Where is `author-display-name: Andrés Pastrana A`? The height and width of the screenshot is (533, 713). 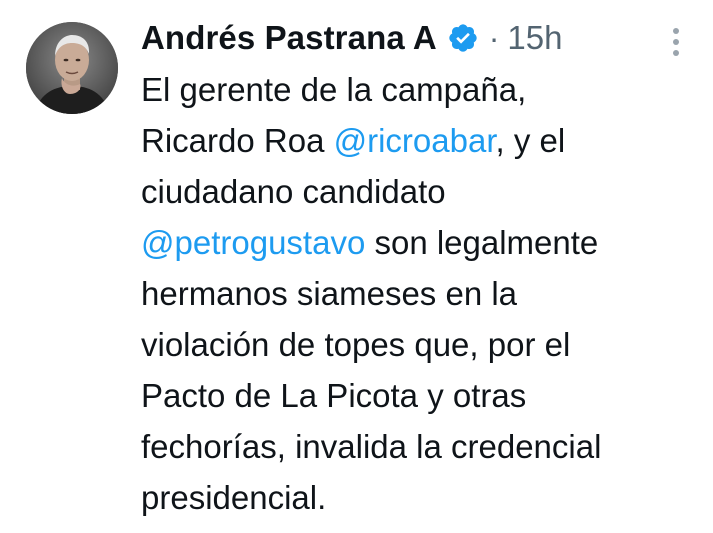
author-display-name: Andrés Pastrana A is located at coordinates (289, 38).